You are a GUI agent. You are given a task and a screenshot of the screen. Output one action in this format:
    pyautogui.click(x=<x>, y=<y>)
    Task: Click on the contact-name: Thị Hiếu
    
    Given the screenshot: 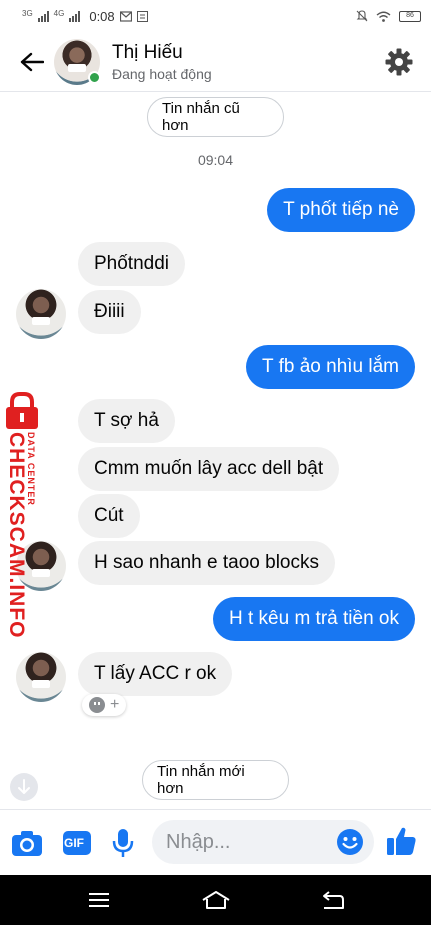 What is the action you would take?
    pyautogui.click(x=147, y=52)
    